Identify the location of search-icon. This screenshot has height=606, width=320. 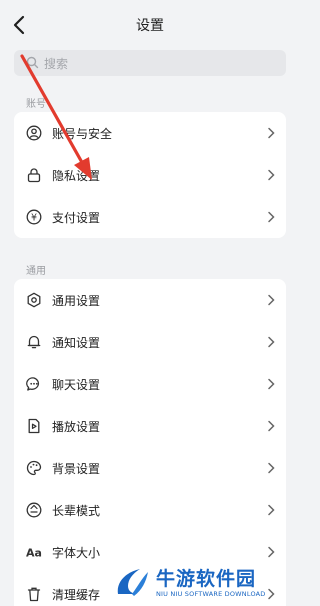
(32, 62).